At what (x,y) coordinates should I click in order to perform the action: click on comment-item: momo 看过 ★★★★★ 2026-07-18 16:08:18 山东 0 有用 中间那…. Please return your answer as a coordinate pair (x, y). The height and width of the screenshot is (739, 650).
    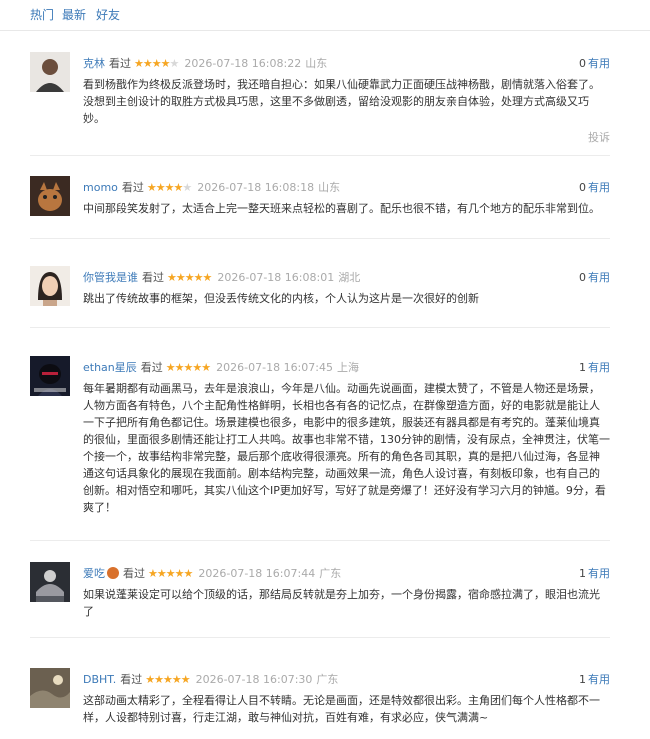
    Looking at the image, I should click on (320, 201).